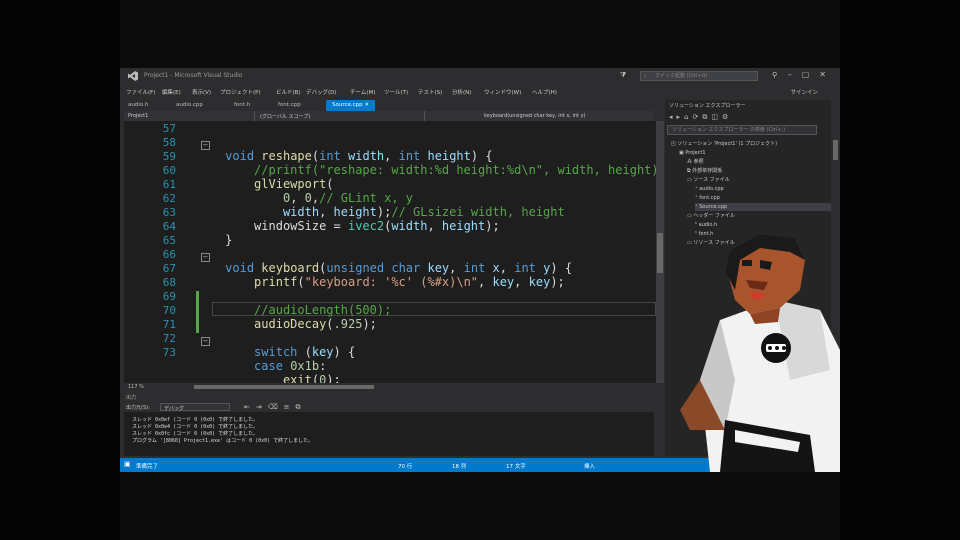 The image size is (960, 540). I want to click on solution-tree-item-label: ソース ファイル, so click(711, 180).